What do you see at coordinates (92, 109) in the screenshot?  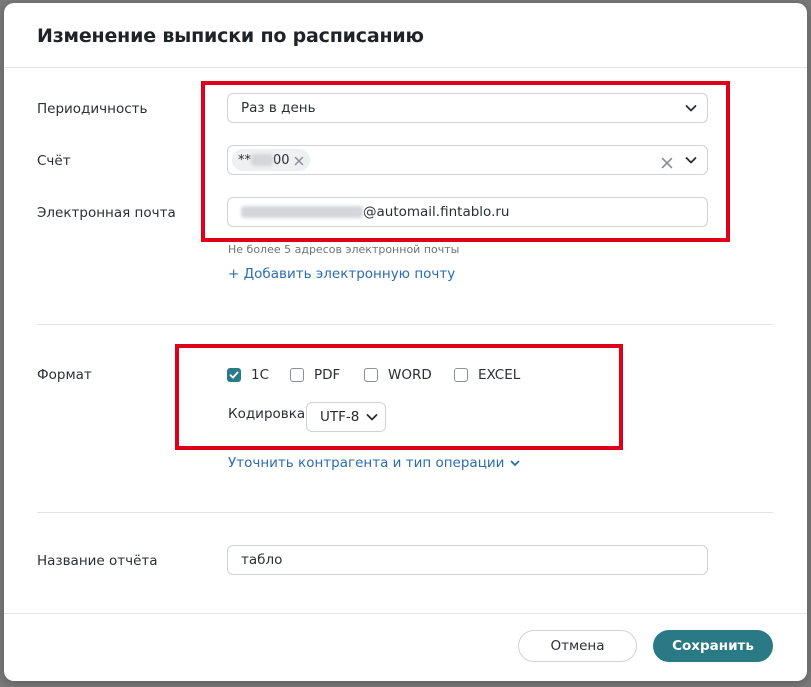 I see `periodicity-label: Периодичность` at bounding box center [92, 109].